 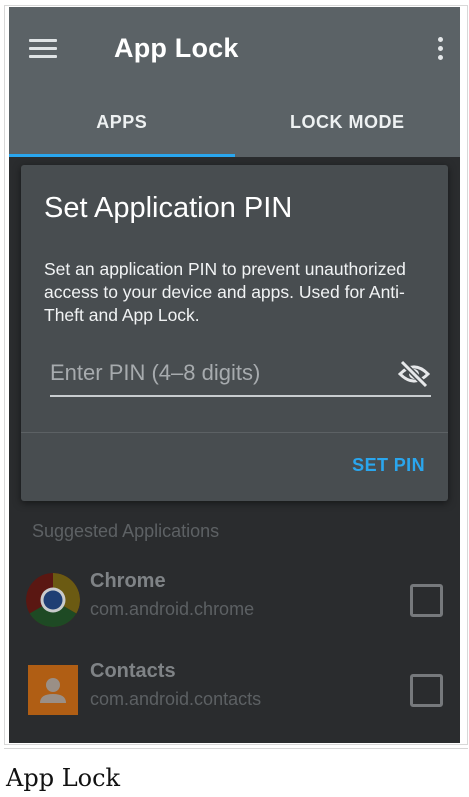 I want to click on suggested-applications-header: Suggested Applications, so click(x=126, y=531).